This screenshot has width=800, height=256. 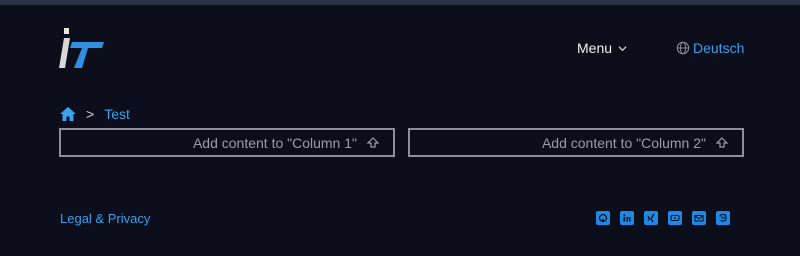 What do you see at coordinates (68, 114) in the screenshot?
I see `home-icon` at bounding box center [68, 114].